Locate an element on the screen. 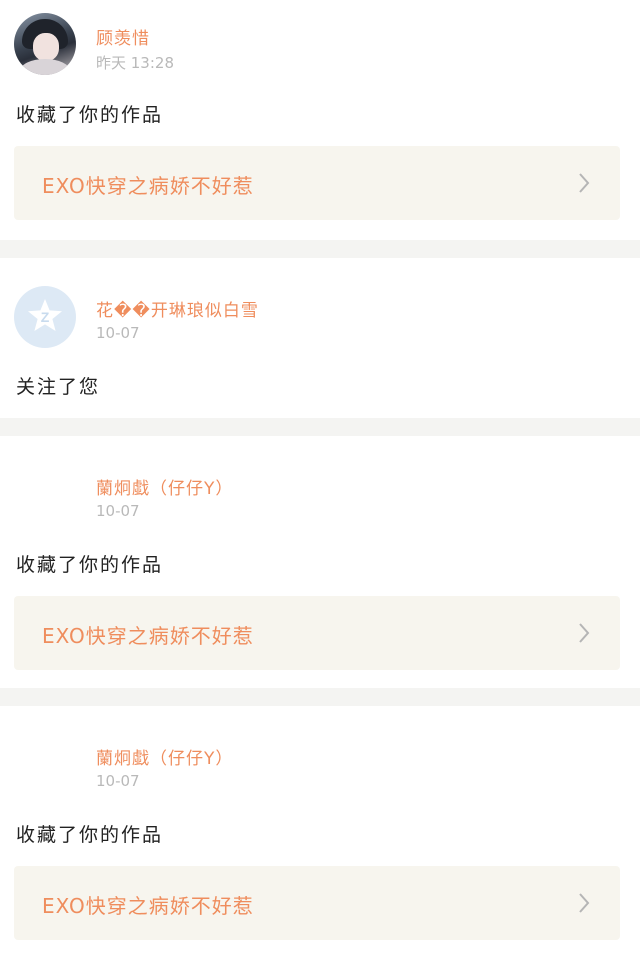 This screenshot has height=958, width=640. svg-text: Z is located at coordinates (45, 317).